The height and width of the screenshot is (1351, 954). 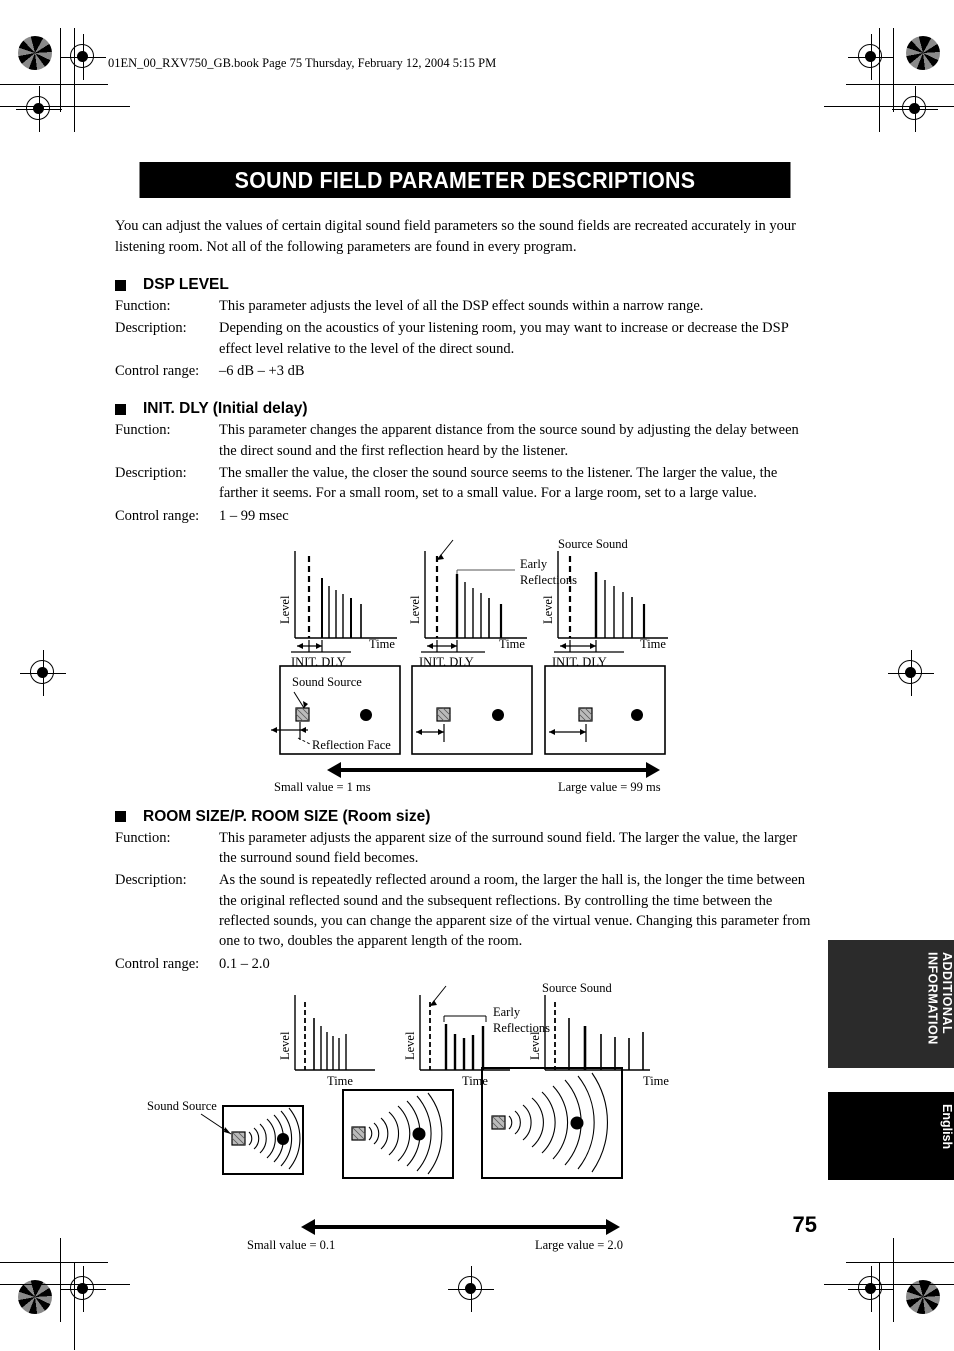 What do you see at coordinates (871, 1289) in the screenshot?
I see `registration-mark-bottom-right` at bounding box center [871, 1289].